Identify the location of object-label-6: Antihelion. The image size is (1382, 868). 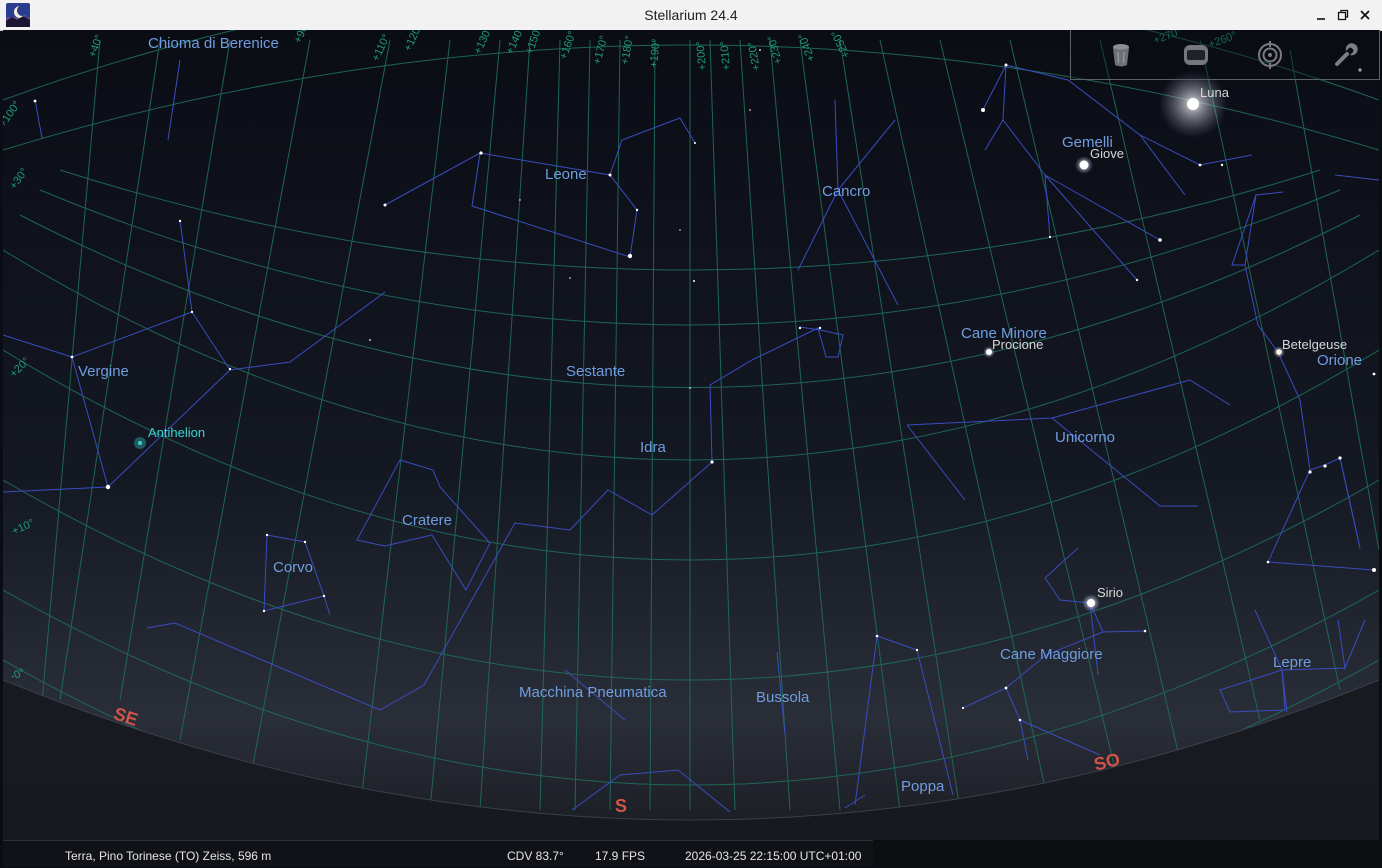
(176, 432).